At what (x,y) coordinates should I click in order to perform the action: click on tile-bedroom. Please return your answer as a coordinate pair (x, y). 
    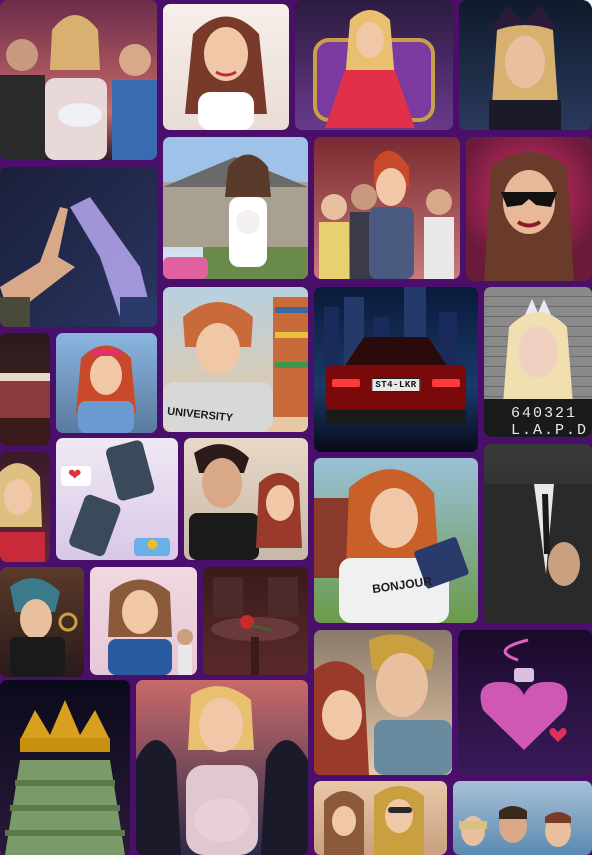
    Looking at the image, I should click on (25, 389).